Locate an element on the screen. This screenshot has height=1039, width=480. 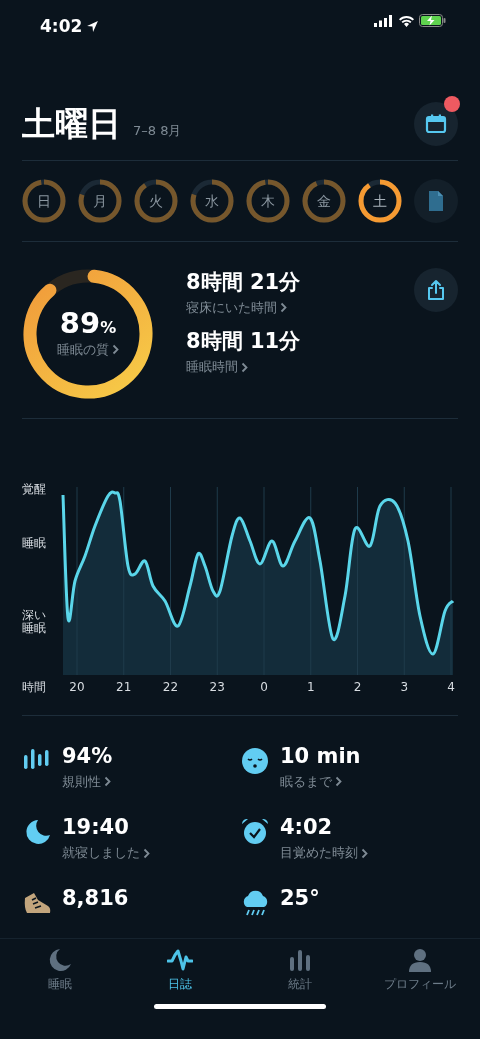
axis-tick-label: 0 is located at coordinates (264, 686).